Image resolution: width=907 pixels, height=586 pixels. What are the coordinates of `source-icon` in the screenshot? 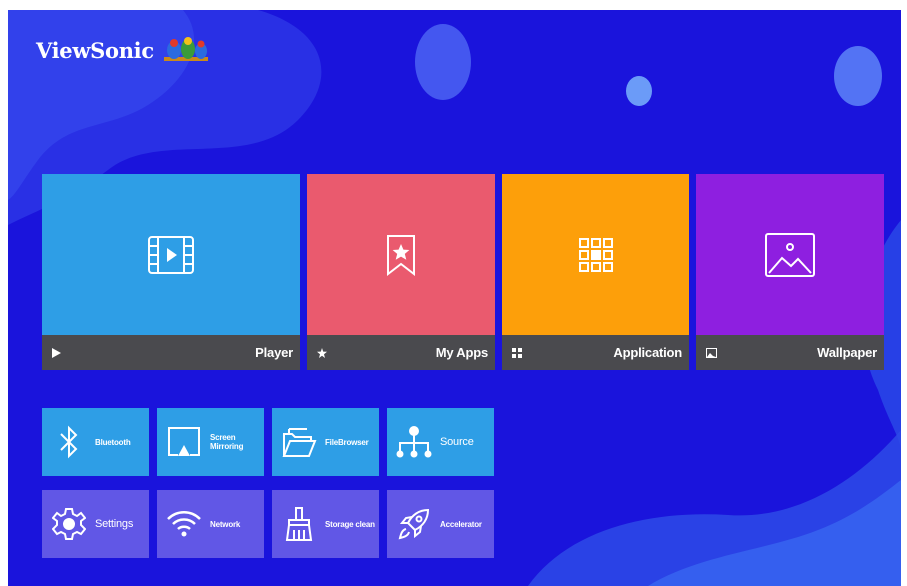 It's located at (414, 442).